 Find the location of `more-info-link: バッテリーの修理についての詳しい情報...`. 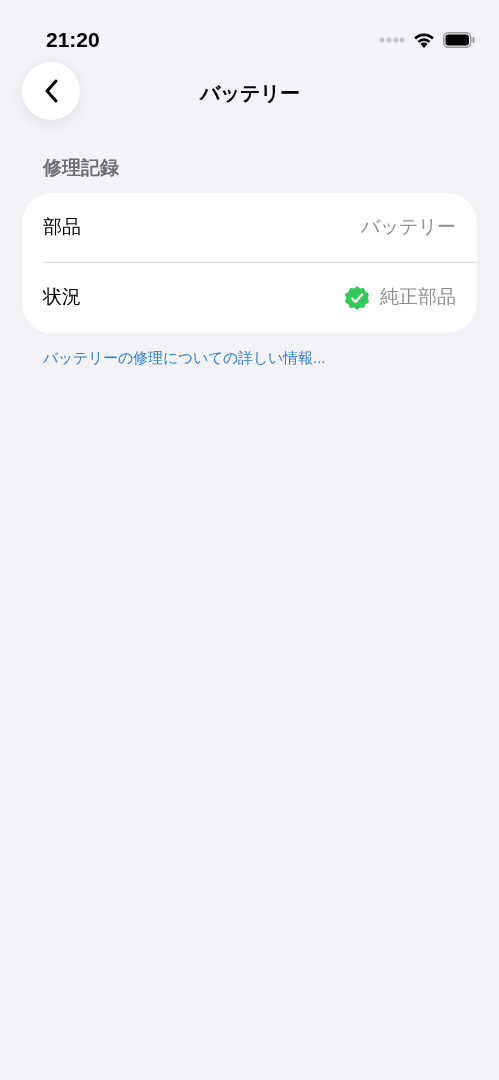

more-info-link: バッテリーの修理についての詳しい情報... is located at coordinates (249, 357).